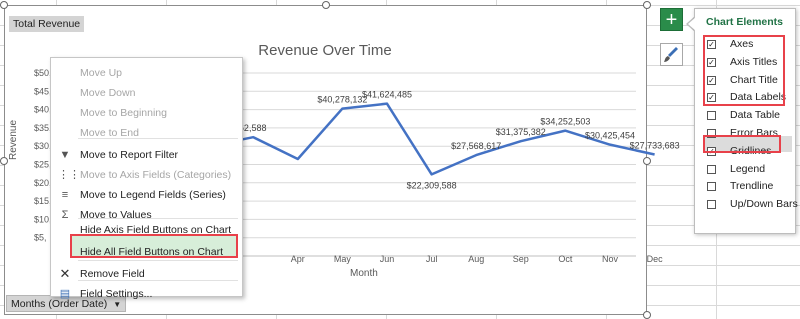 The width and height of the screenshot is (800, 319). I want to click on menu-item-label: Hide Axis Field Buttons on Chart, so click(156, 230).